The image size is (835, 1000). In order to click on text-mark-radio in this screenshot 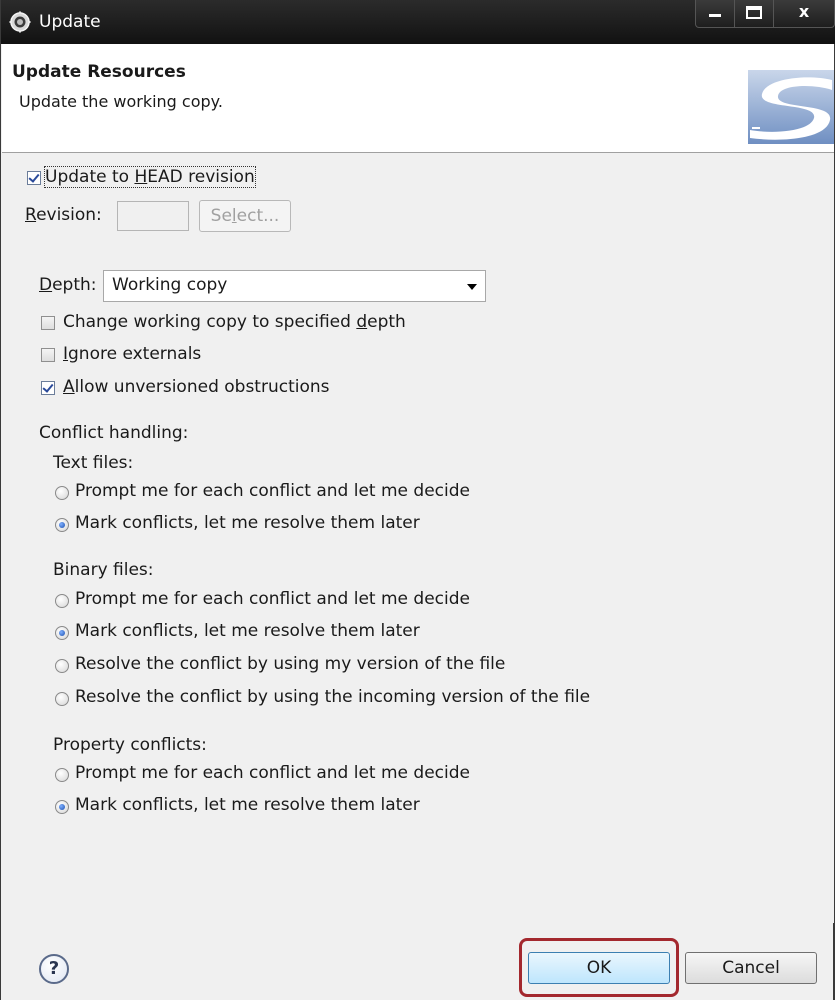, I will do `click(62, 525)`.